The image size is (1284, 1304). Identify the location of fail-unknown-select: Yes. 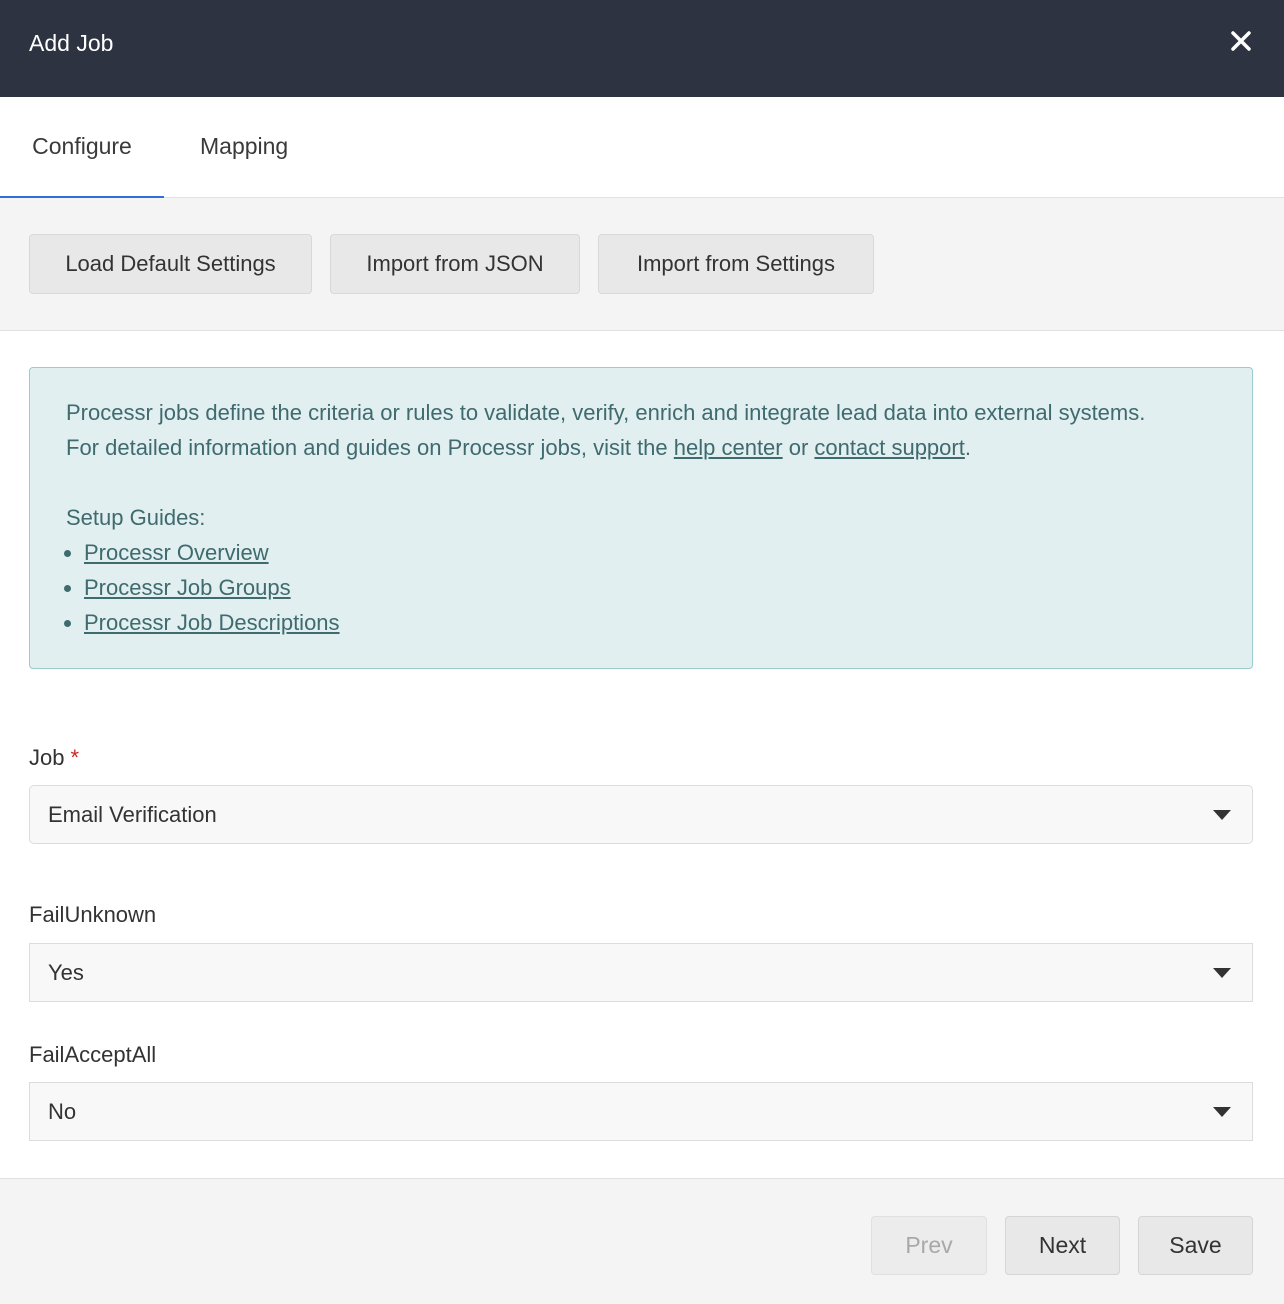
(641, 972).